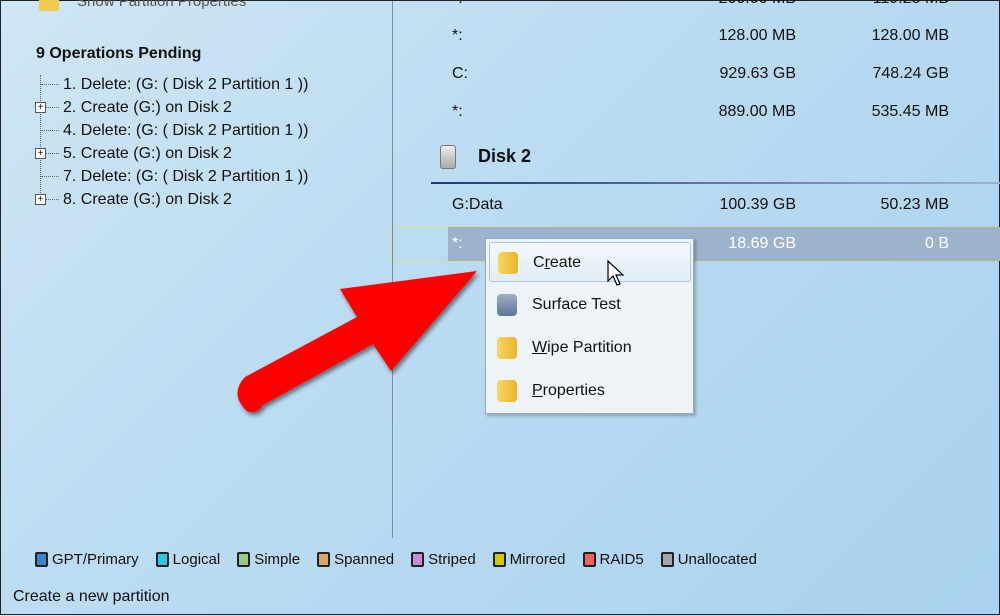  What do you see at coordinates (196, 559) in the screenshot?
I see `legend-label: Logical` at bounding box center [196, 559].